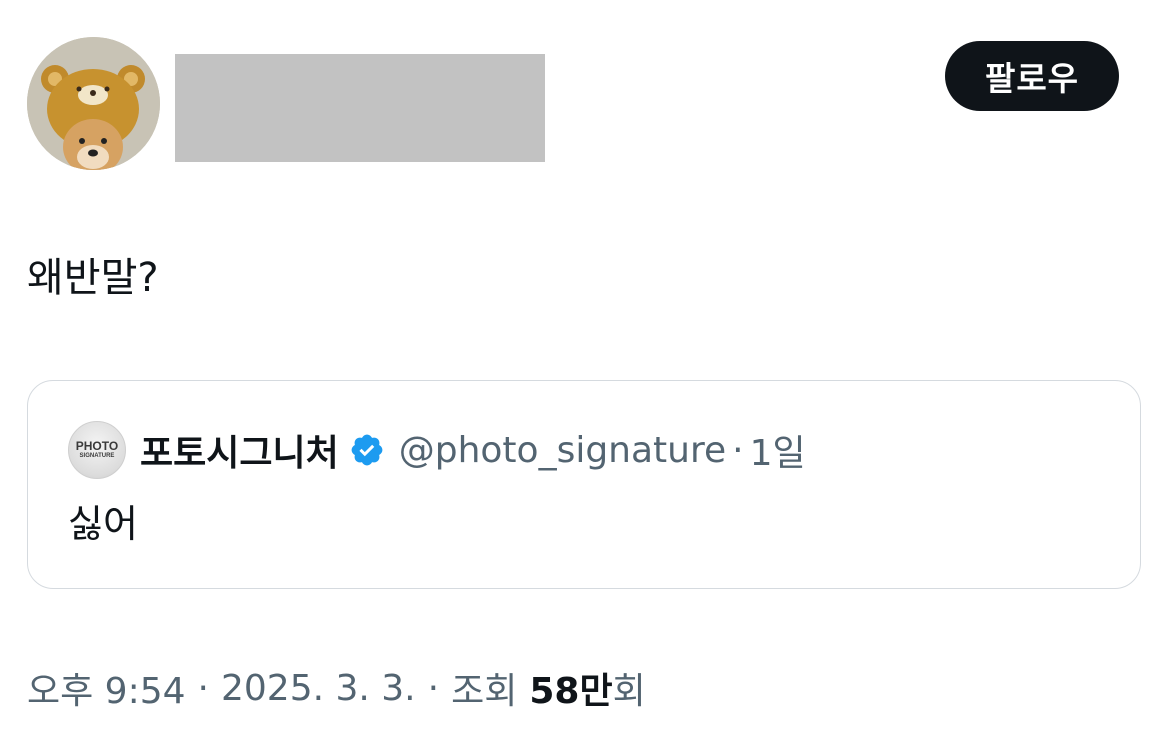 The height and width of the screenshot is (731, 1170). I want to click on views-suffix: 회, so click(629, 691).